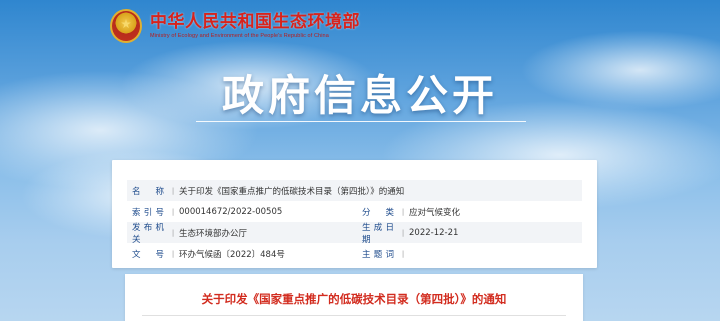 The height and width of the screenshot is (321, 720). Describe the element at coordinates (378, 212) in the screenshot. I see `info-label: 分 类` at that location.